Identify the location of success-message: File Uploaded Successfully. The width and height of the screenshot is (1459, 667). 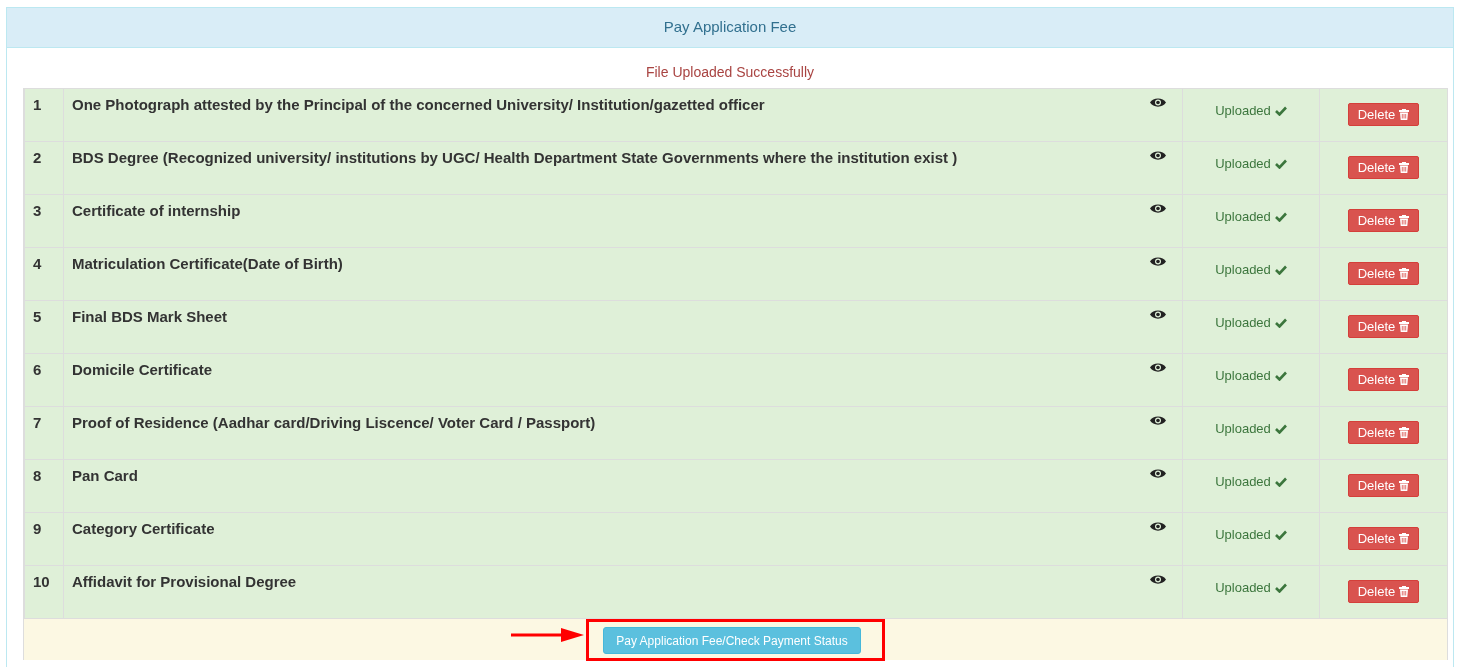
(730, 72).